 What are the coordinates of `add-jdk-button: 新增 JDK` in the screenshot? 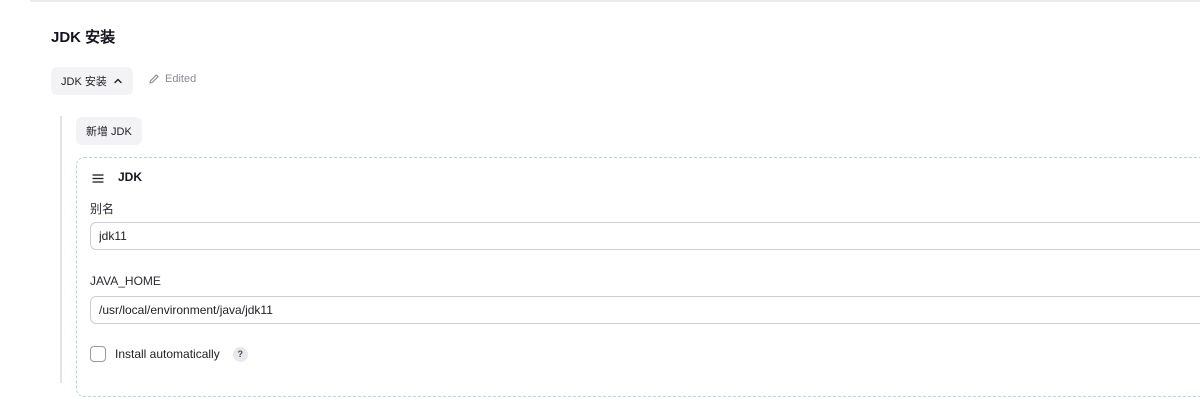 It's located at (109, 131).